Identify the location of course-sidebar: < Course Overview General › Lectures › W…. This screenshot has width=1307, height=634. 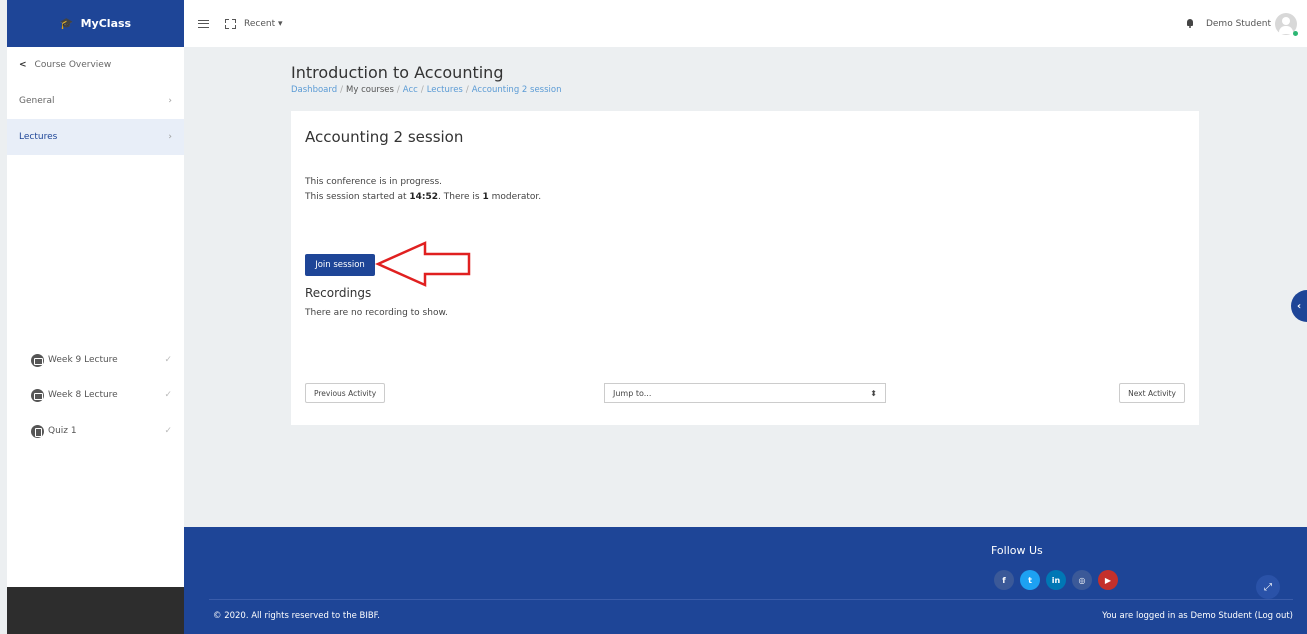
(95, 317).